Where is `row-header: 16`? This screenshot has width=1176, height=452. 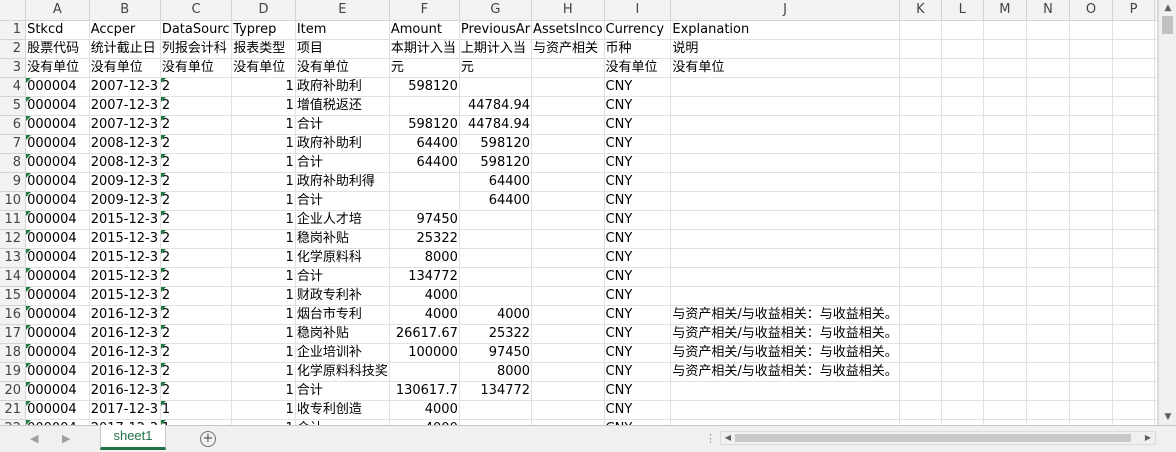 row-header: 16 is located at coordinates (13, 315).